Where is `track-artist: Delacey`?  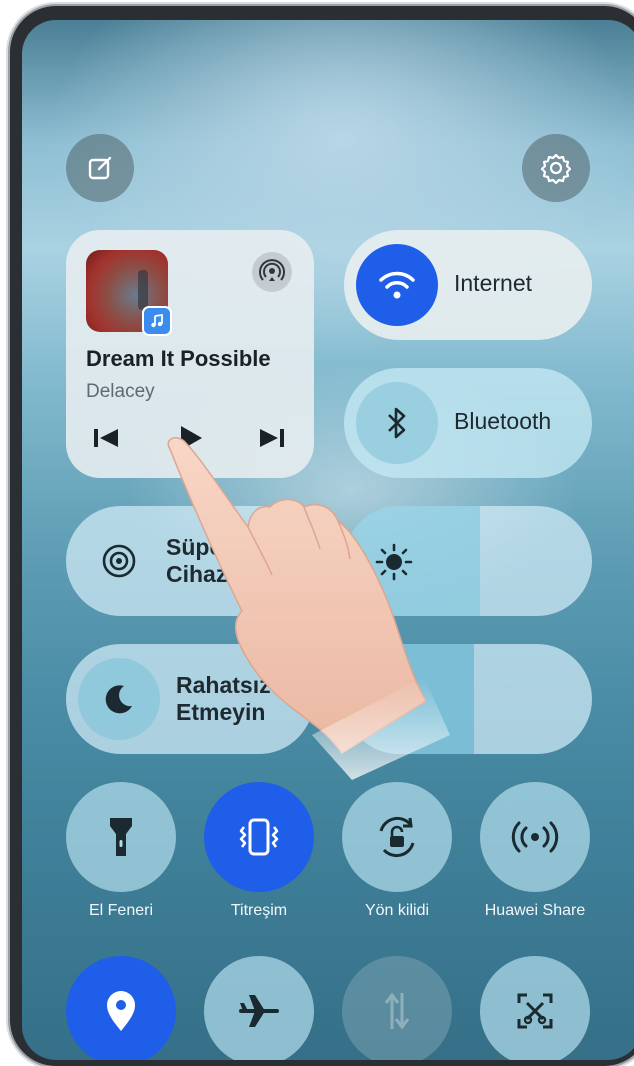 track-artist: Delacey is located at coordinates (120, 391).